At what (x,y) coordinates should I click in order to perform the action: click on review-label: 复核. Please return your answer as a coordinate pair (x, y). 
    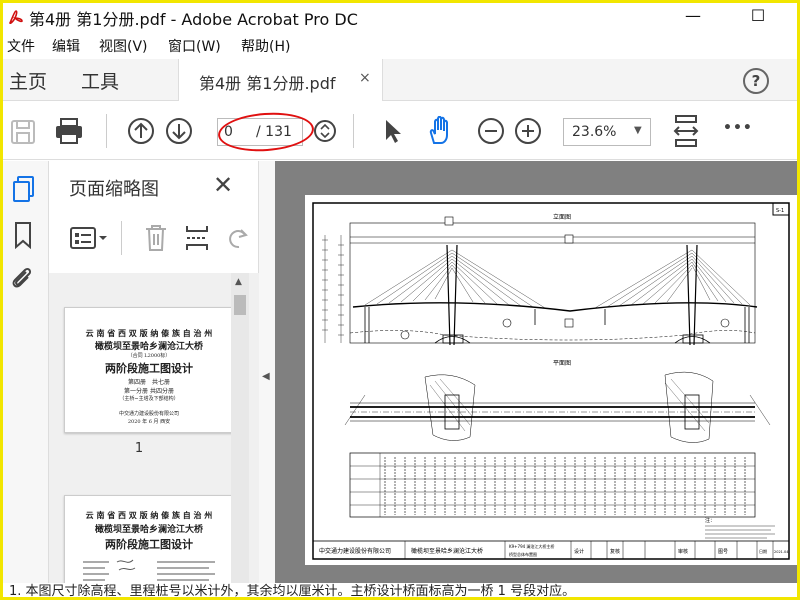
    Looking at the image, I should click on (615, 551).